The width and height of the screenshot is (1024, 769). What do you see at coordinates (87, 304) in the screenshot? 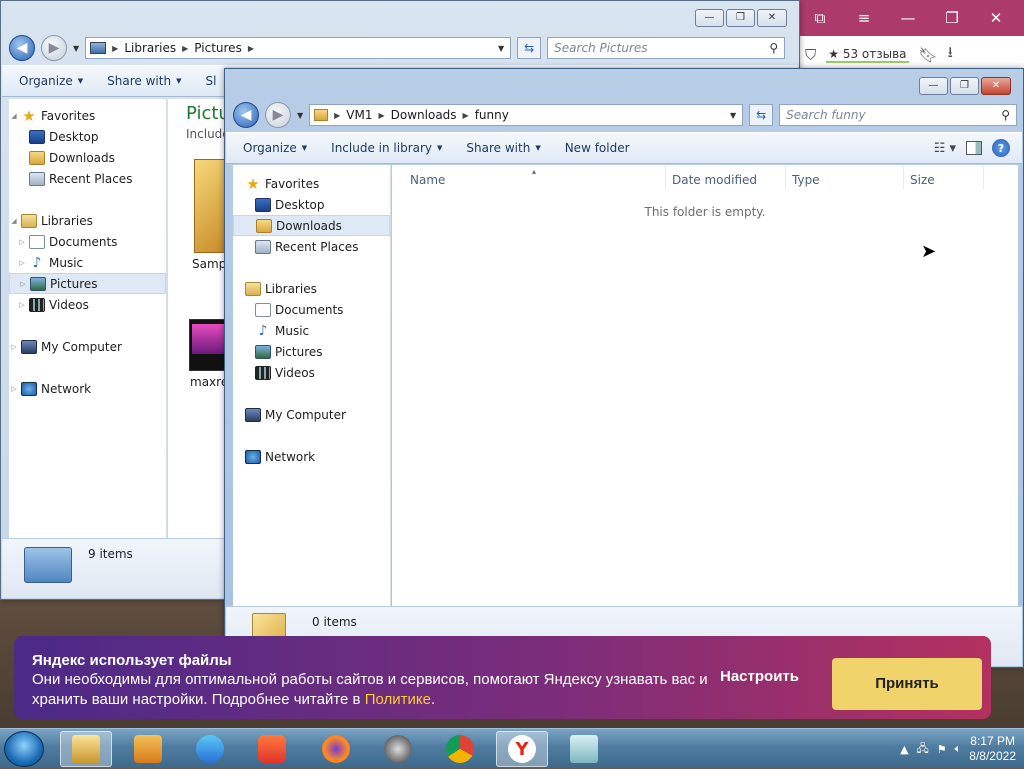
I see `nav-videos: ▷ Videos` at bounding box center [87, 304].